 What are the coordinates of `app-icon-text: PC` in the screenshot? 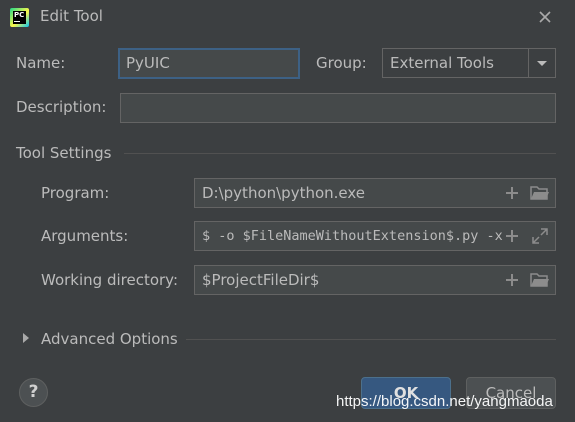 It's located at (19, 15).